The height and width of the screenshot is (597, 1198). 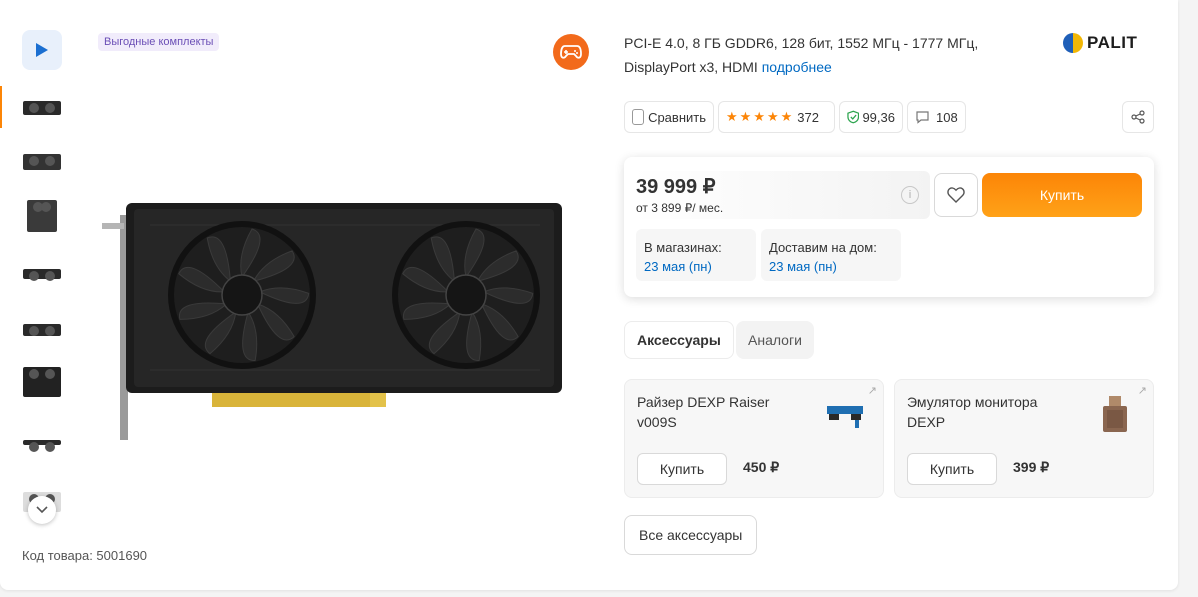 I want to click on accessory-name: Райзер DEXP Raiser v009S, so click(x=717, y=412).